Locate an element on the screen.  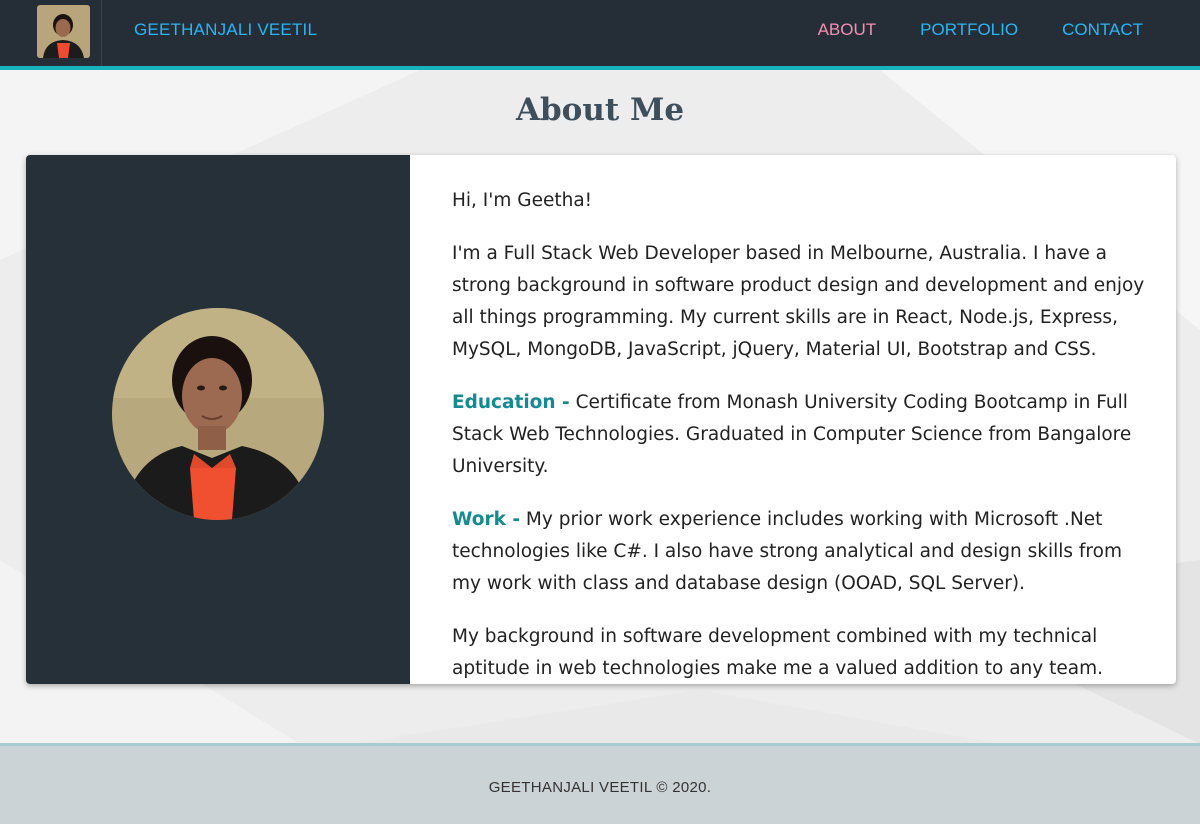
nav-link-contact: CONTACT is located at coordinates (1102, 30).